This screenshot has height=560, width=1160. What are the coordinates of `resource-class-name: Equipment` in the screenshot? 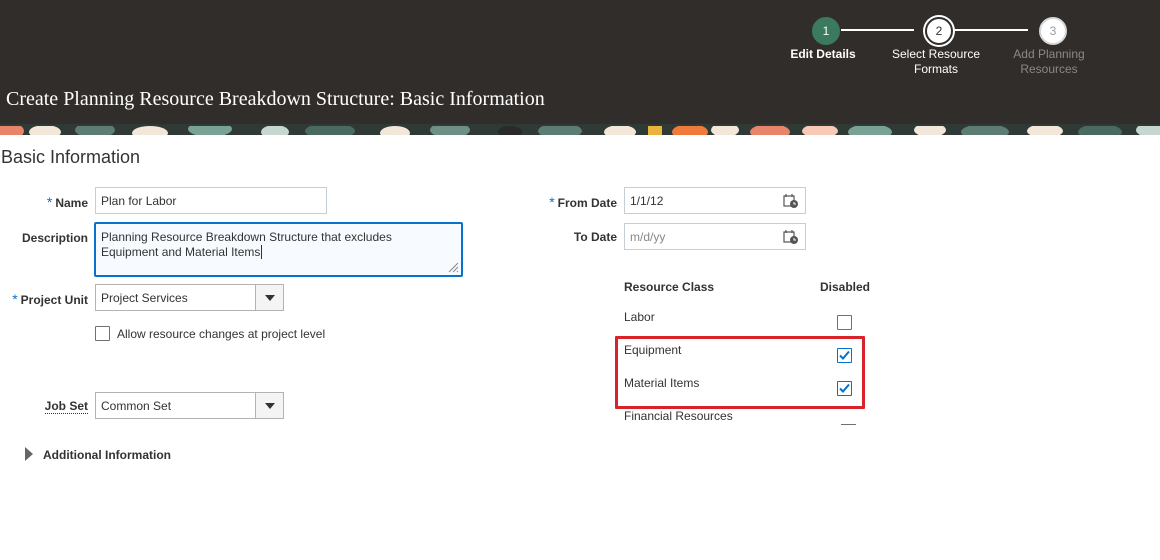 It's located at (653, 350).